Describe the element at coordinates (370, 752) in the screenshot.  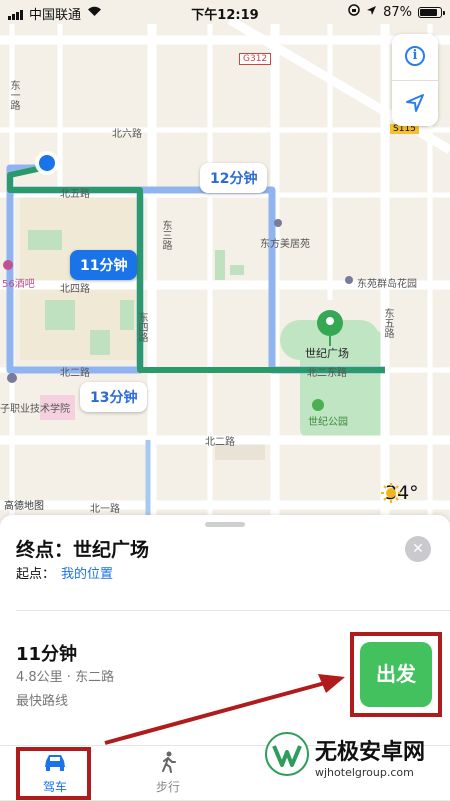
I see `watermark-title: 无极安卓网` at that location.